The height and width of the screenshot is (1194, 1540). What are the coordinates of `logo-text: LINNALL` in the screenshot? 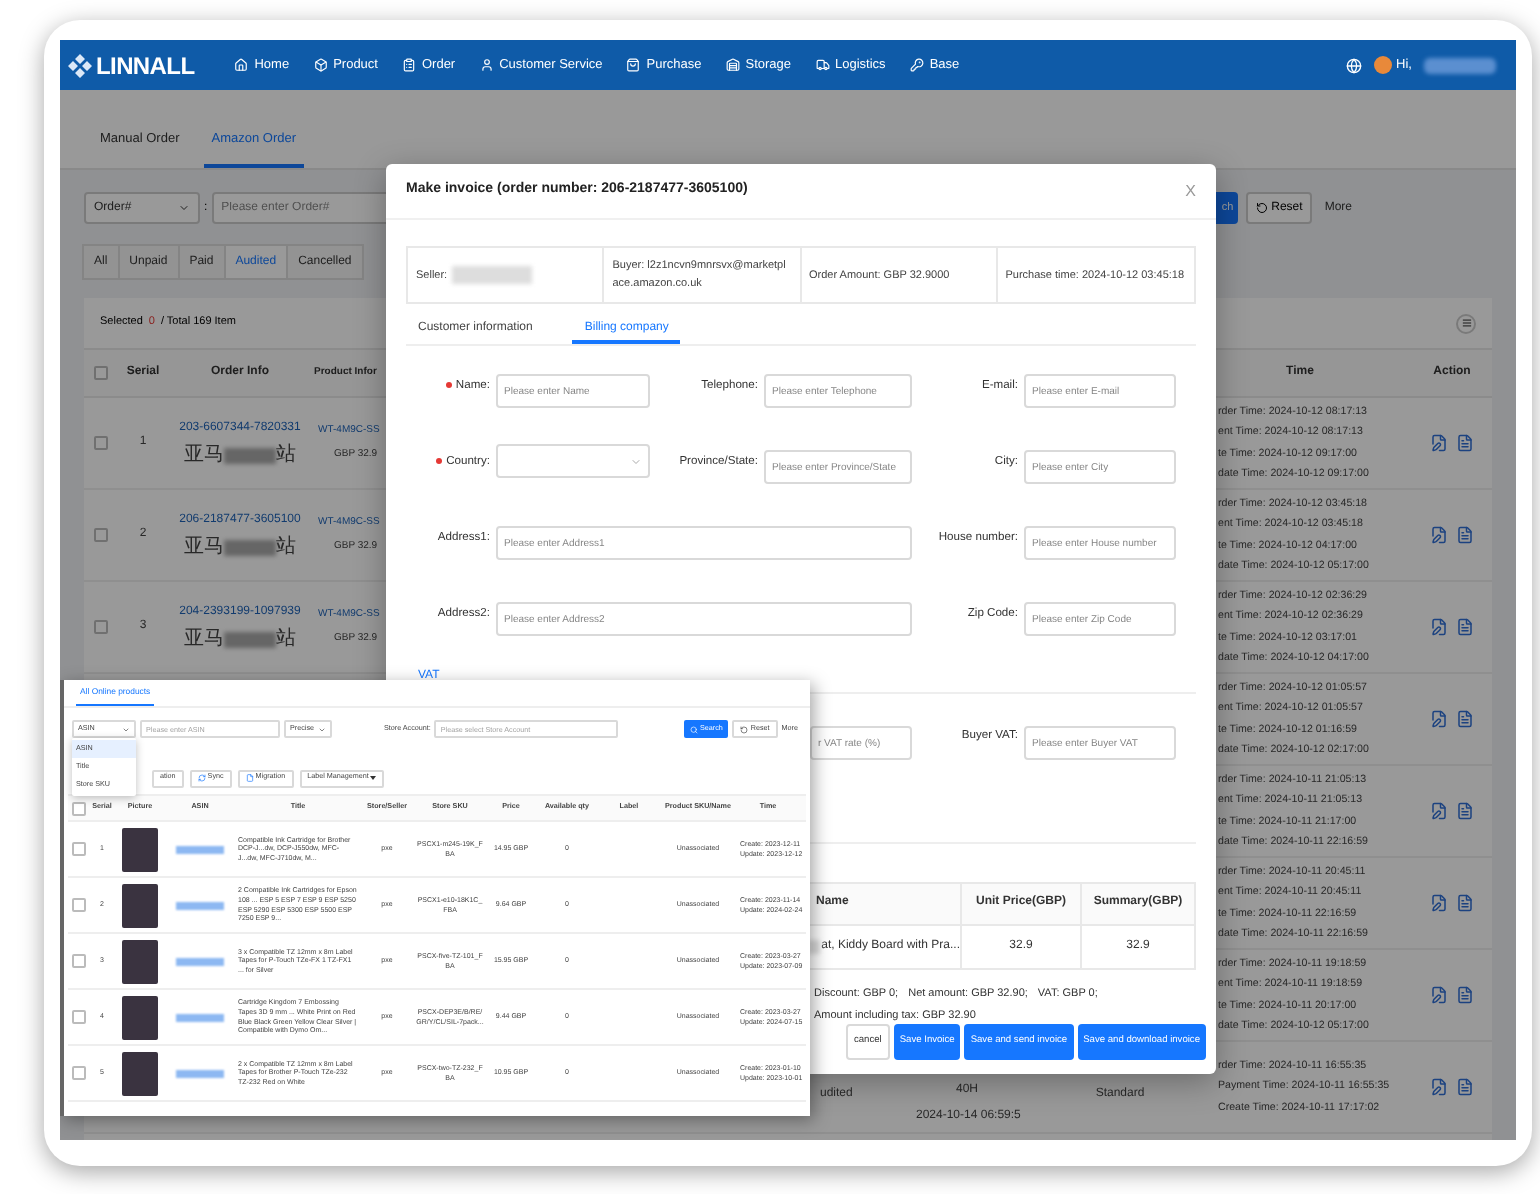 It's located at (145, 66).